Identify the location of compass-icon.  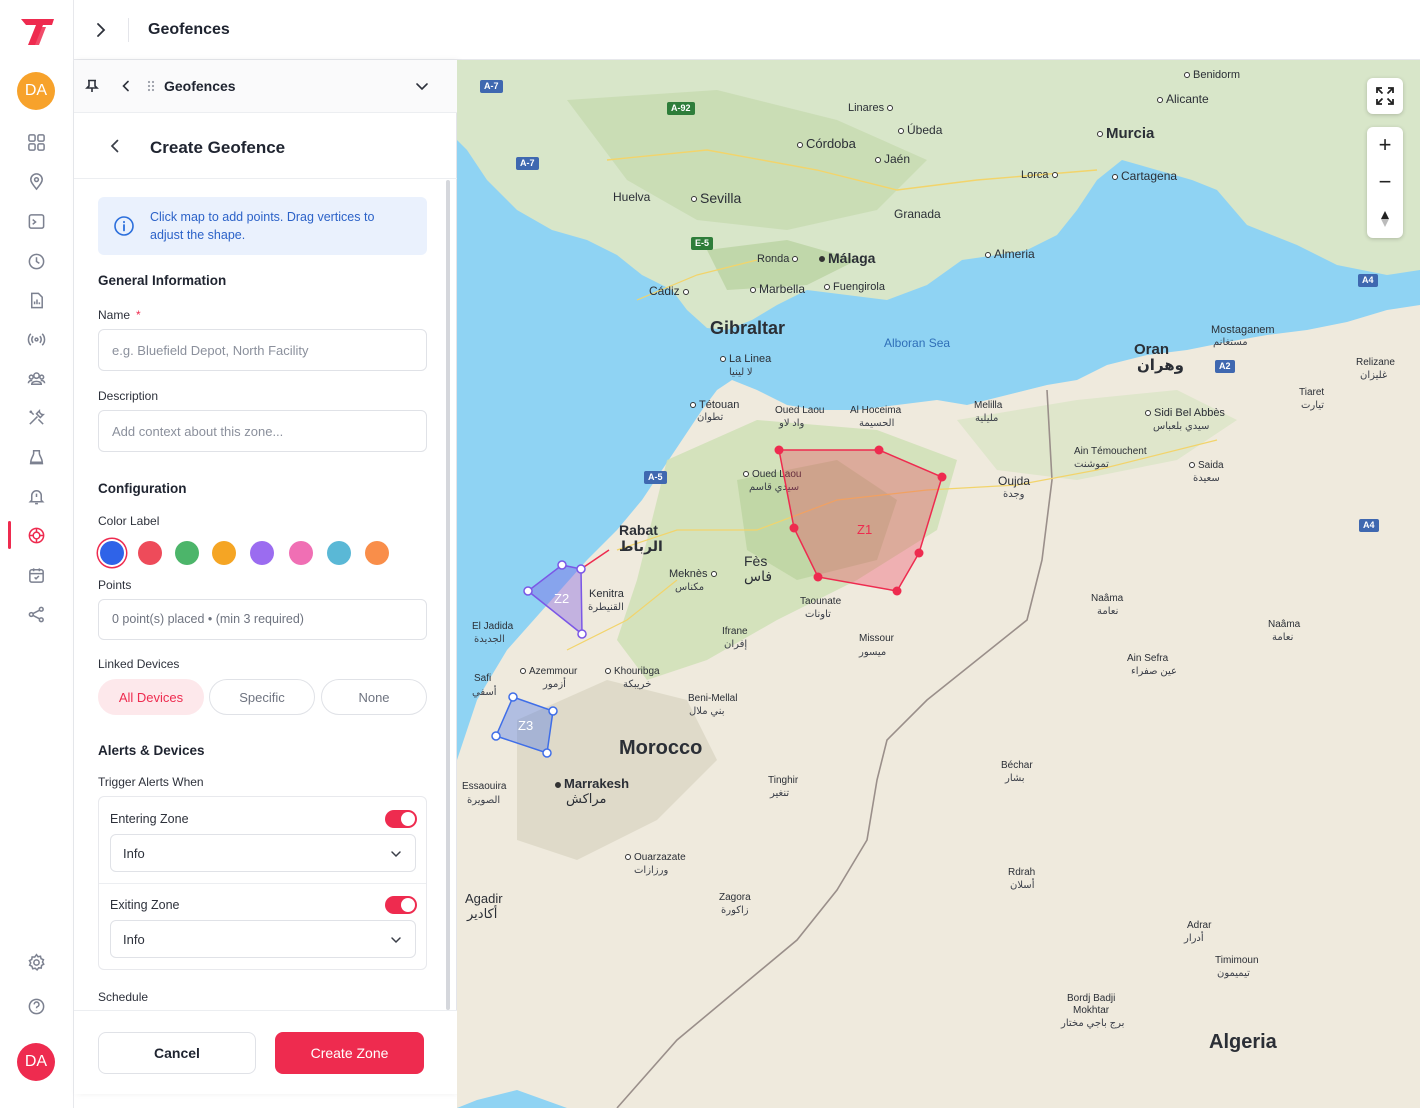
(1385, 219).